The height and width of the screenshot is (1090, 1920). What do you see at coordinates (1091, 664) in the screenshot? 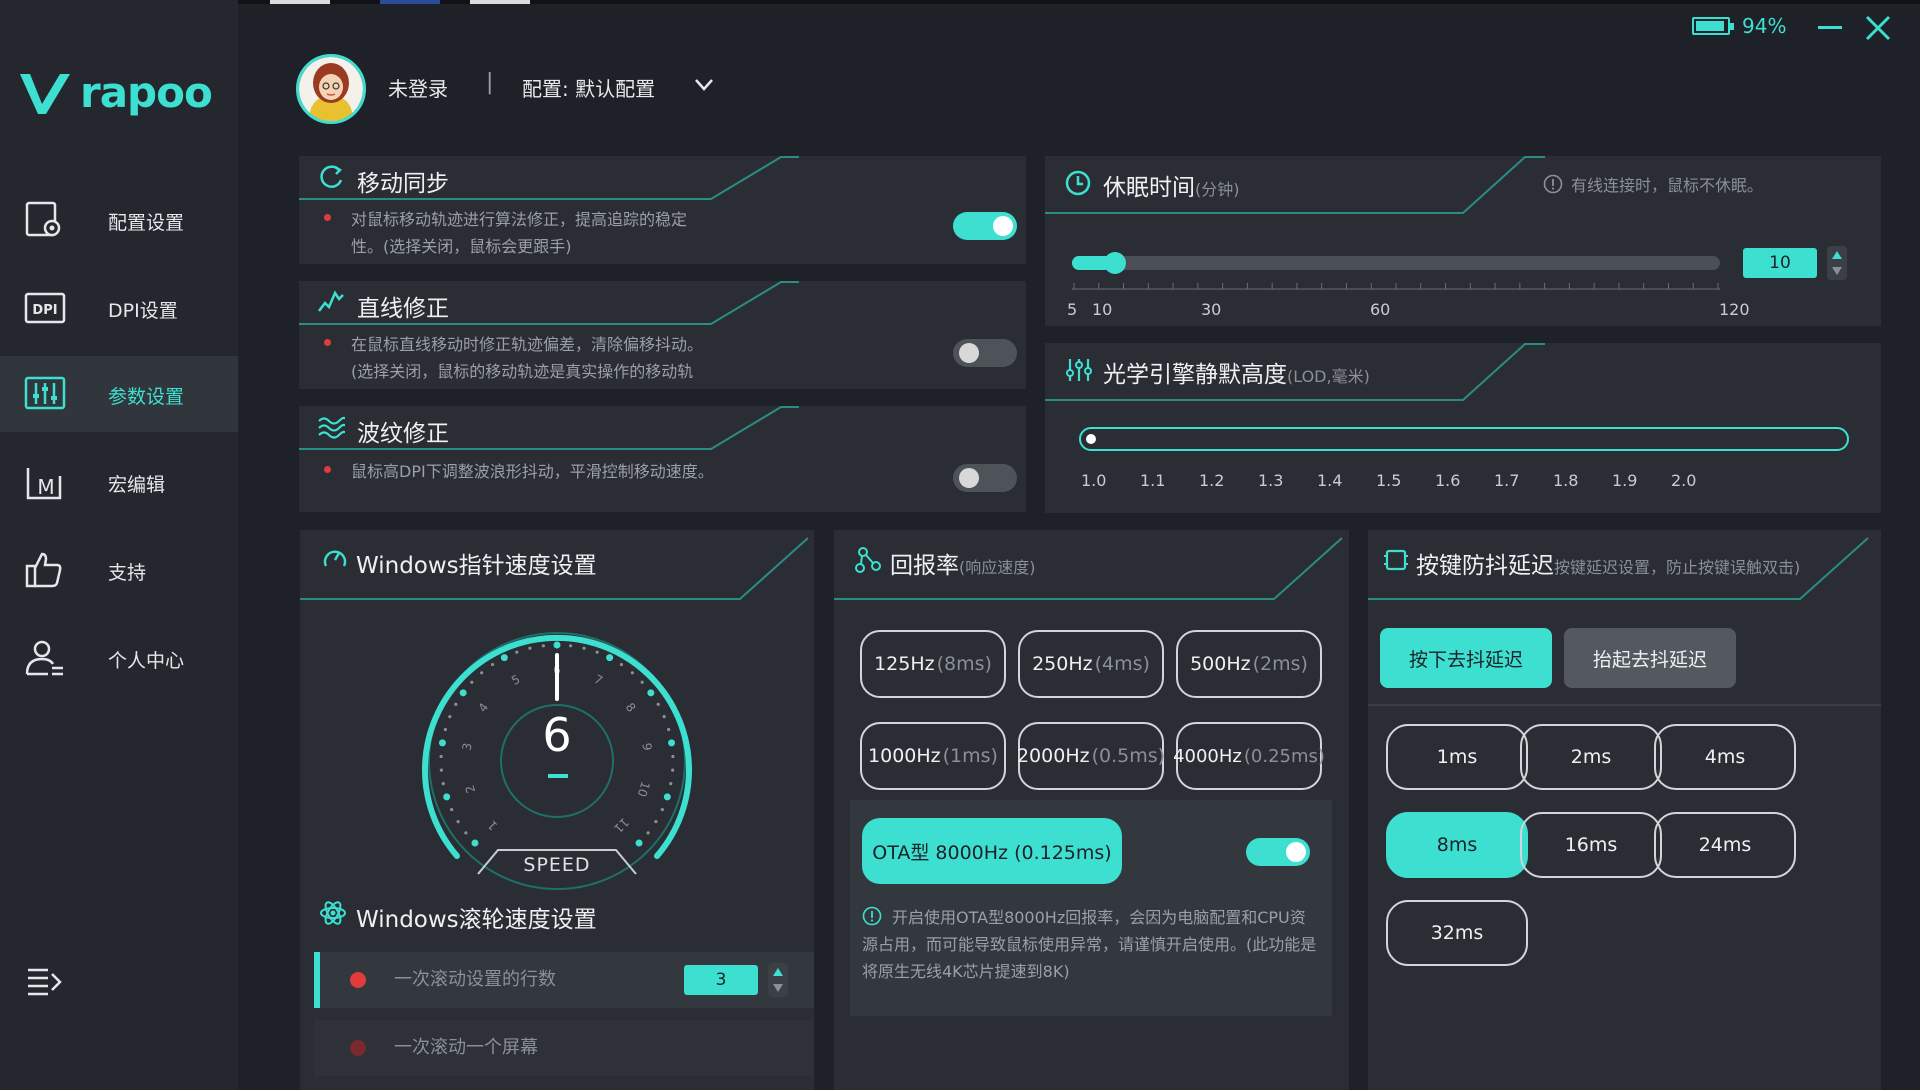
I see `rate-250hz-button: 250Hz (4ms)` at bounding box center [1091, 664].